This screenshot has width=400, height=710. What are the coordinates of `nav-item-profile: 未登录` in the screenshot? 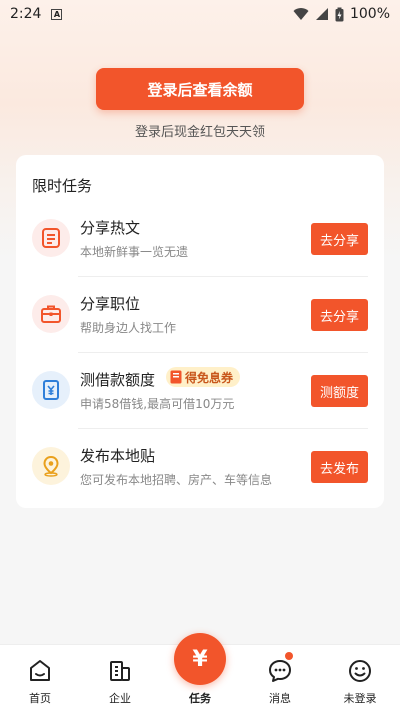 It's located at (360, 677).